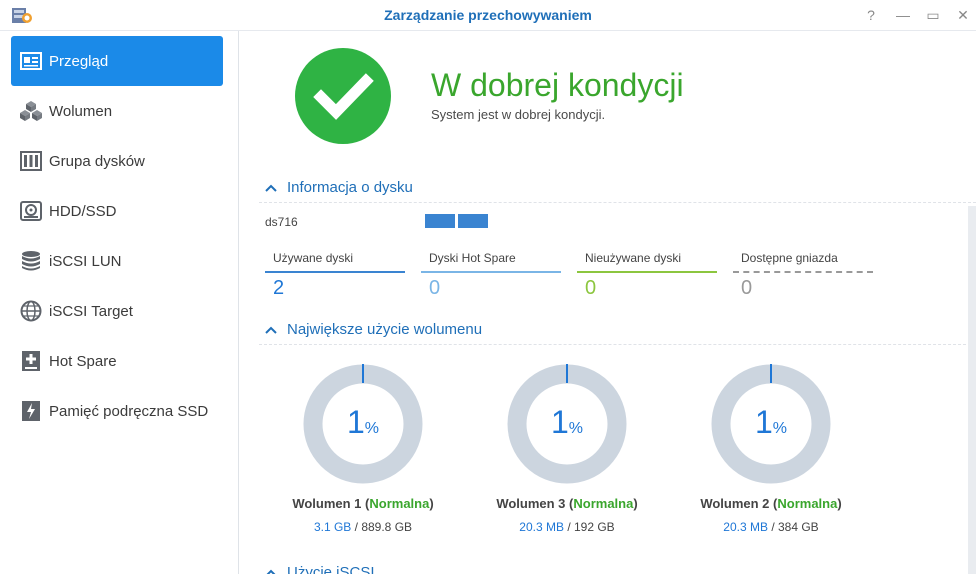 The height and width of the screenshot is (574, 976). I want to click on vertical-scrollbar, so click(972, 390).